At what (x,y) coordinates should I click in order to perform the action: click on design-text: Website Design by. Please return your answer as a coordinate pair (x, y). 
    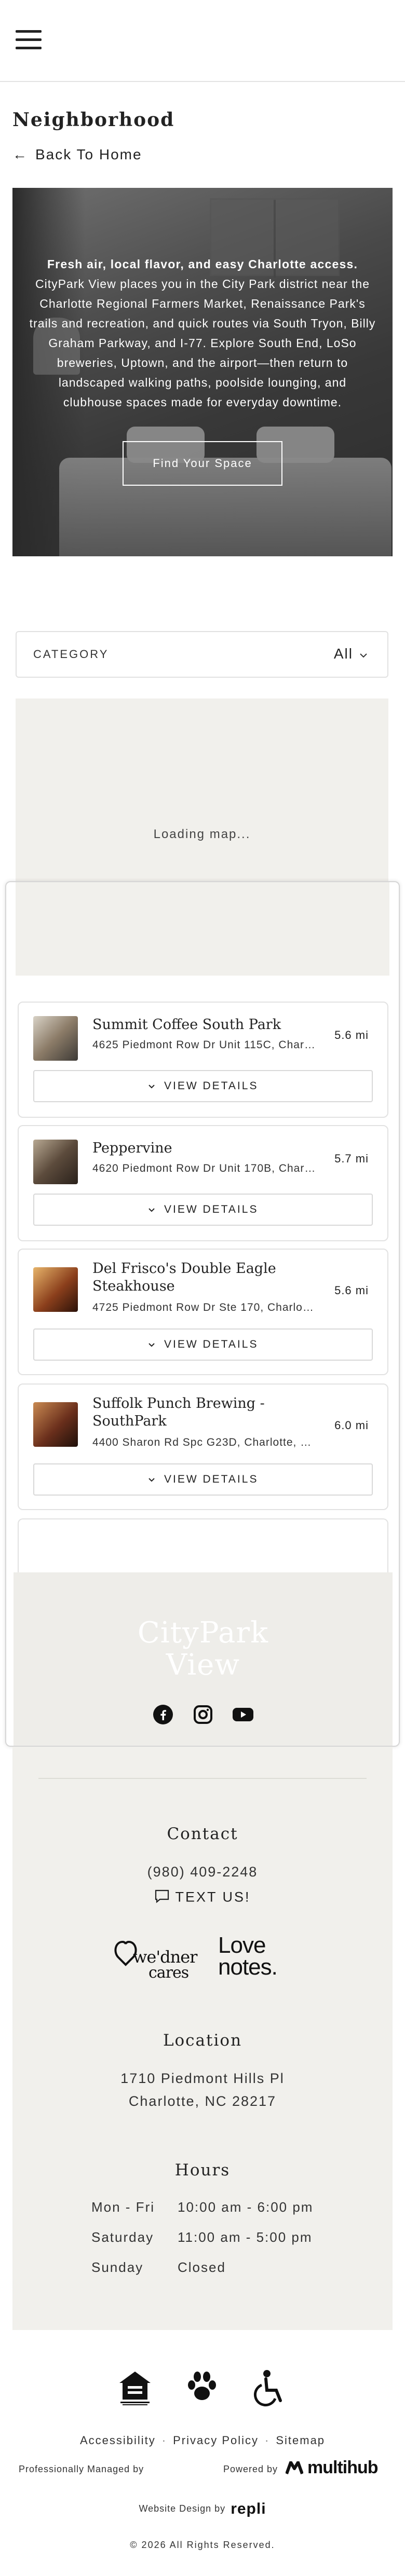
    Looking at the image, I should click on (182, 2508).